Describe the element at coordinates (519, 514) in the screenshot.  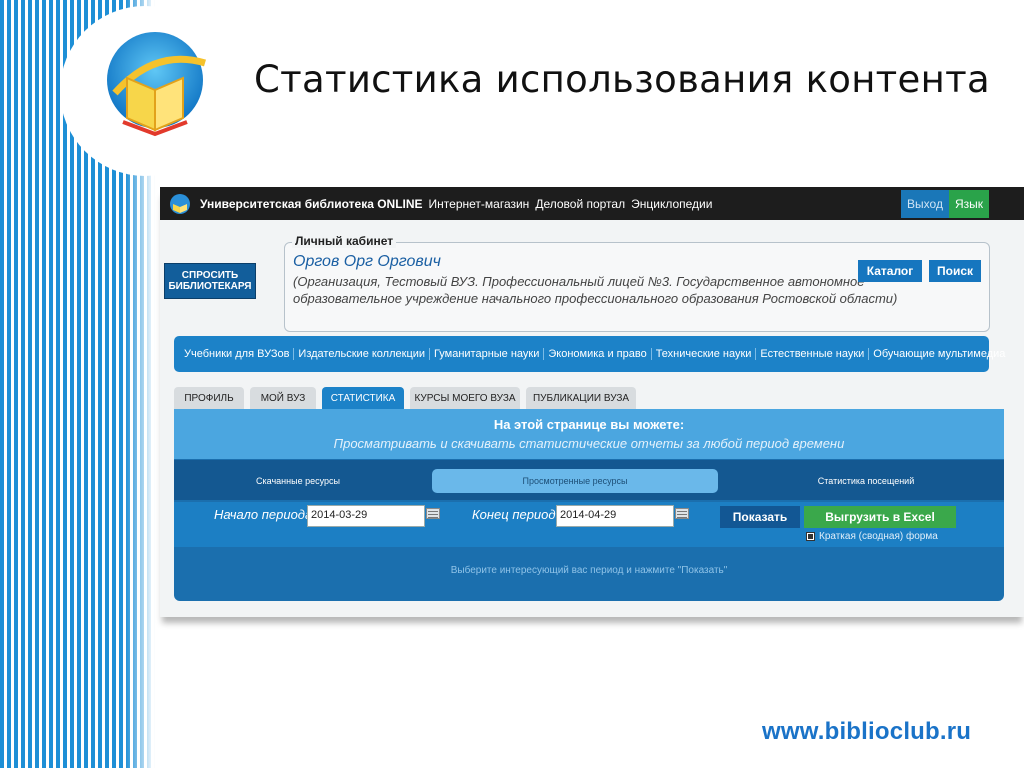
I see `end-period-label: Конец периода:` at that location.